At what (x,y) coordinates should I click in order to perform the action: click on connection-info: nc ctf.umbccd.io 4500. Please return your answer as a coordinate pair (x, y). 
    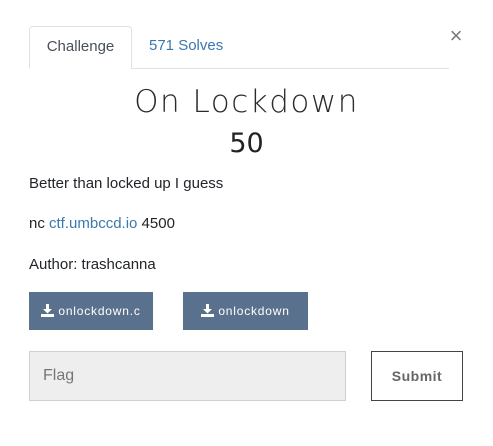
    Looking at the image, I should click on (102, 223).